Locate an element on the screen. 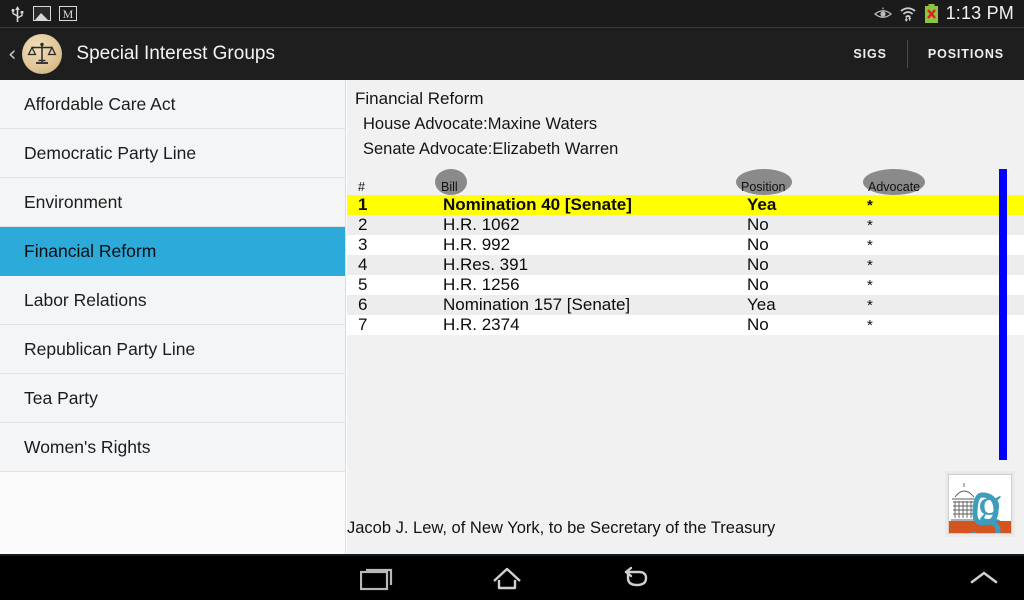 The height and width of the screenshot is (600, 1024). sidebar-empty-space is located at coordinates (172, 512).